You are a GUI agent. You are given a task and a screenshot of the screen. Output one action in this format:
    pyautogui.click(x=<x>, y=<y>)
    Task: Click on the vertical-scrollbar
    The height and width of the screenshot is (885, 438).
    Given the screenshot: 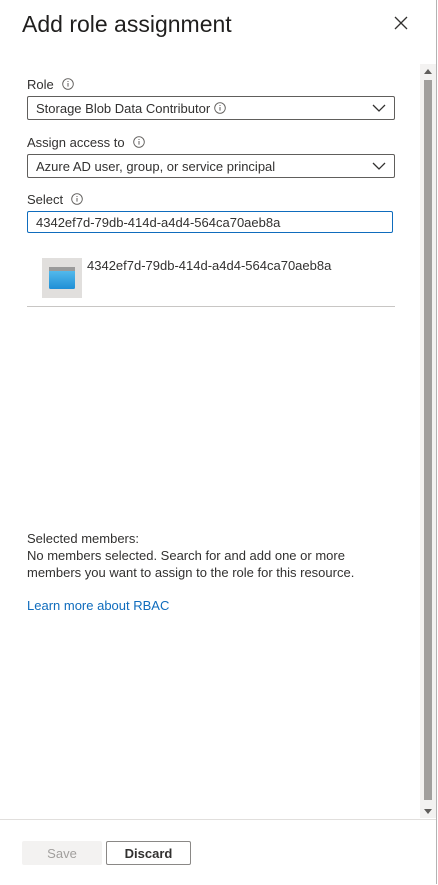 What is the action you would take?
    pyautogui.click(x=428, y=441)
    